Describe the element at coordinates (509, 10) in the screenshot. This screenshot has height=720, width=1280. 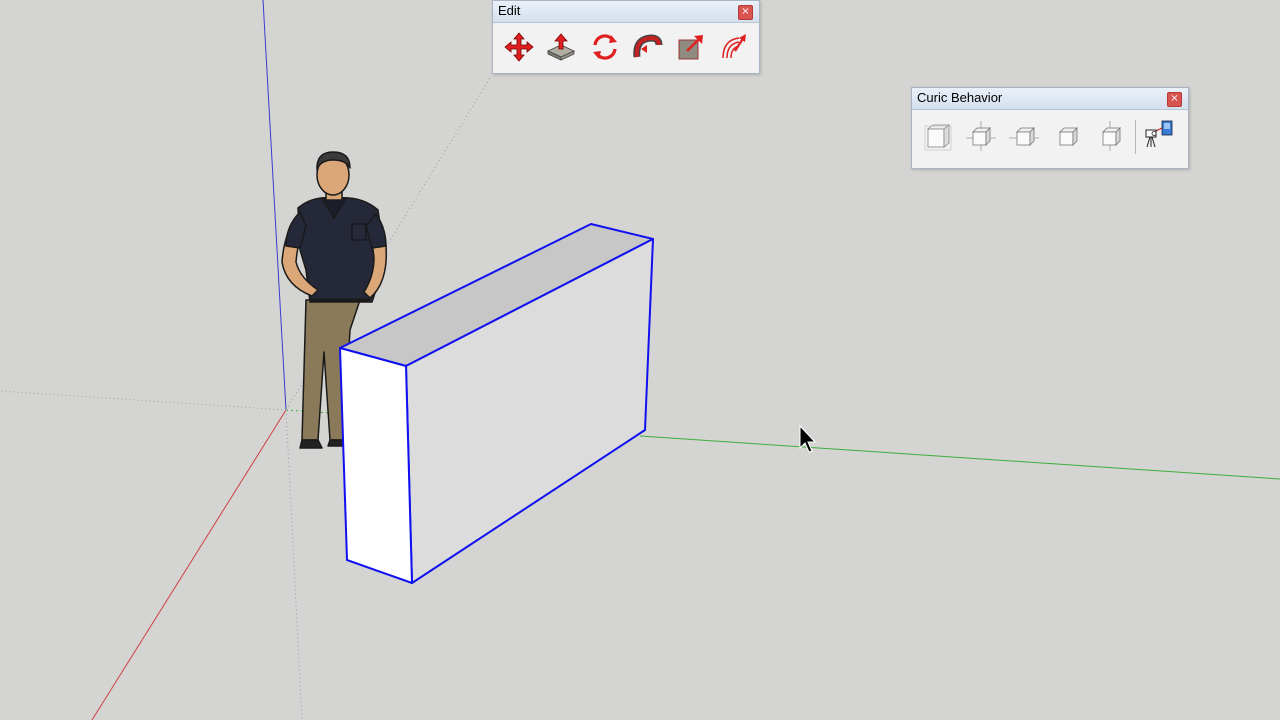
I see `edit-toolbar-title: Edit` at that location.